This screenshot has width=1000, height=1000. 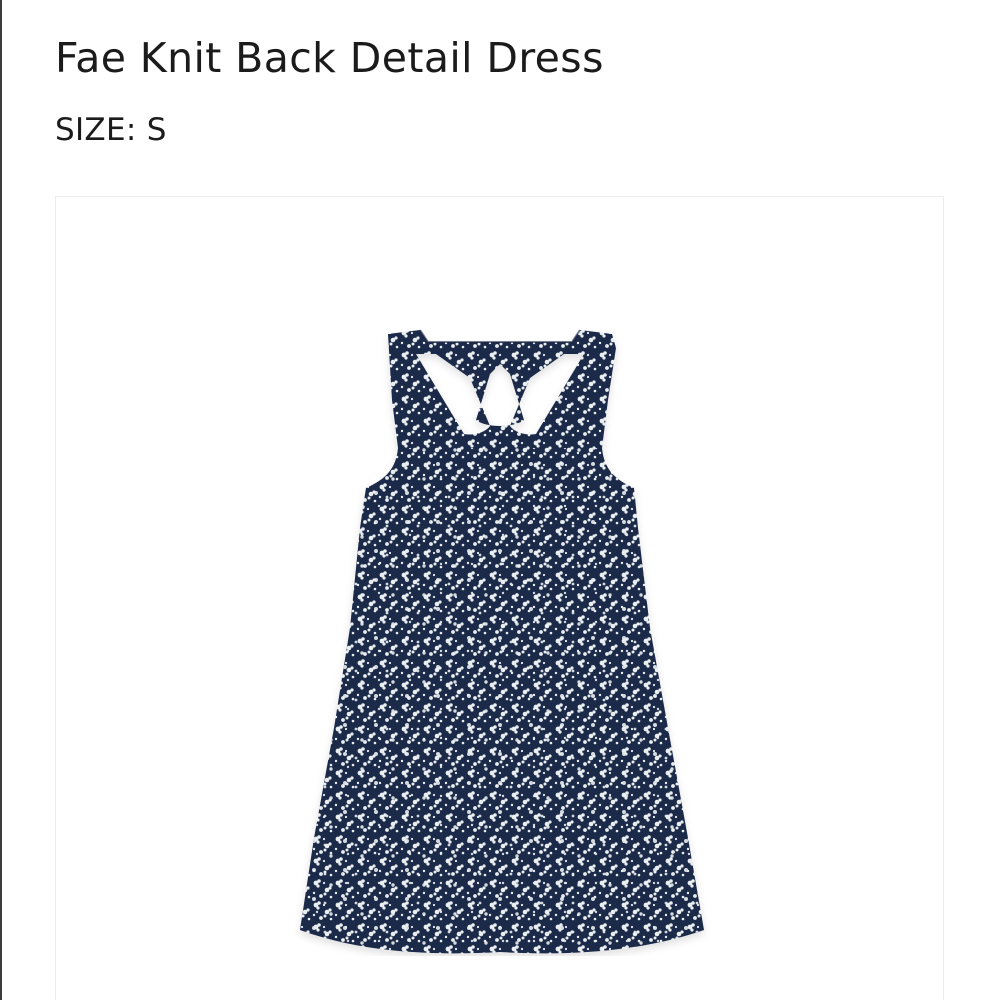 I want to click on left-divider, so click(x=1, y=500).